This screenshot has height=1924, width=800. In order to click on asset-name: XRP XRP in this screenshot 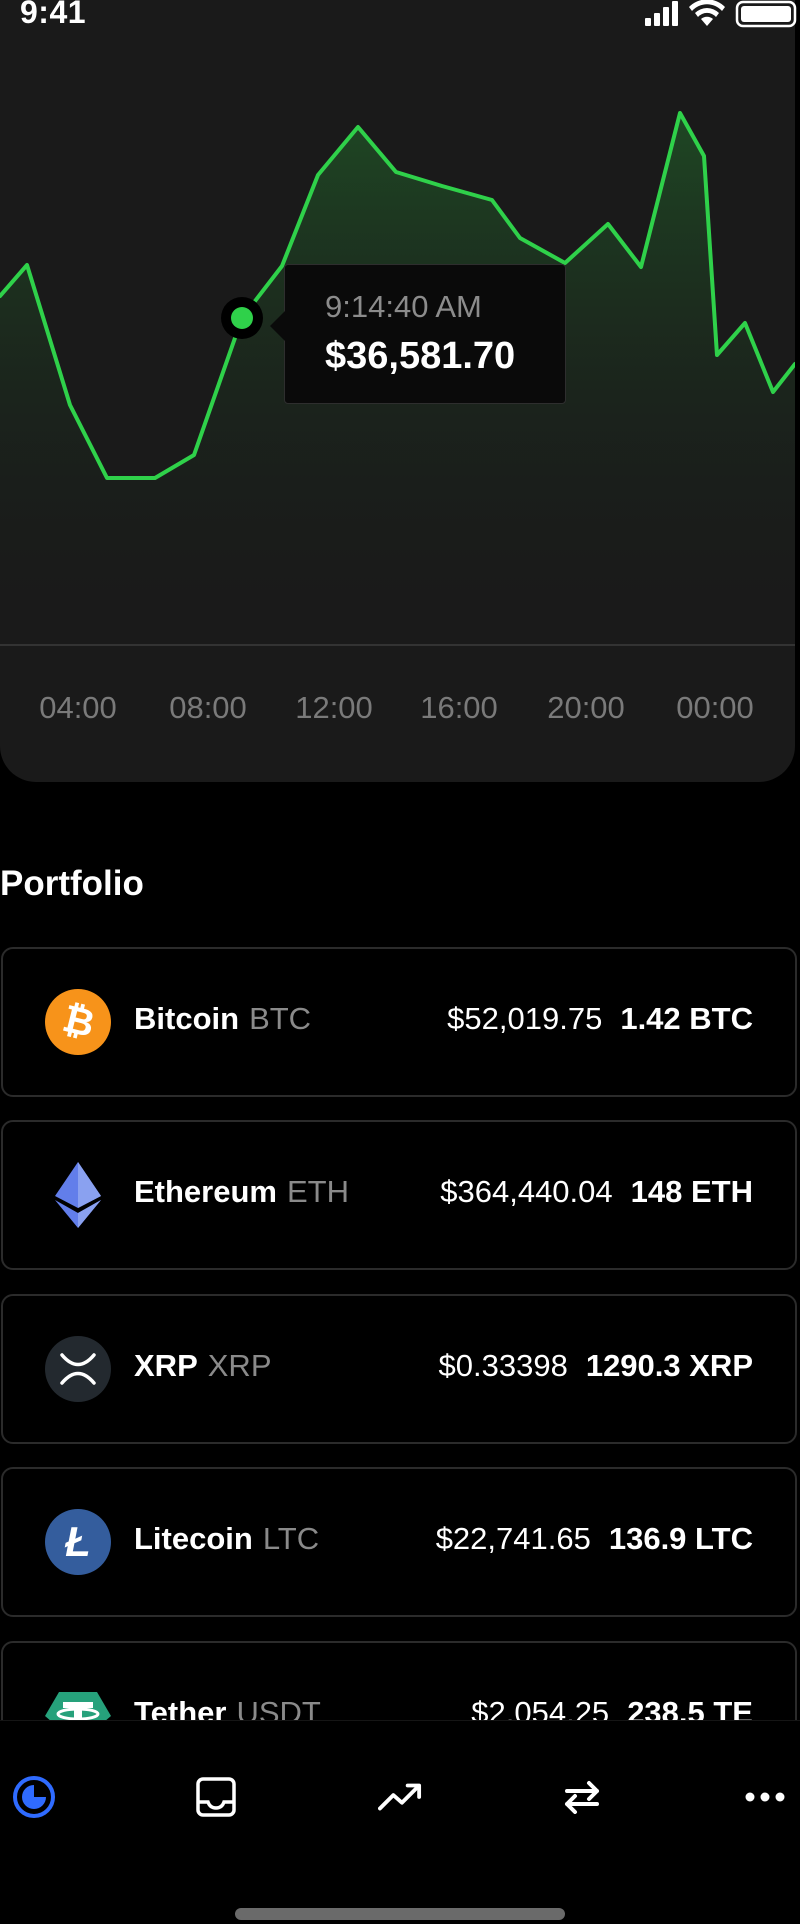, I will do `click(203, 1365)`.